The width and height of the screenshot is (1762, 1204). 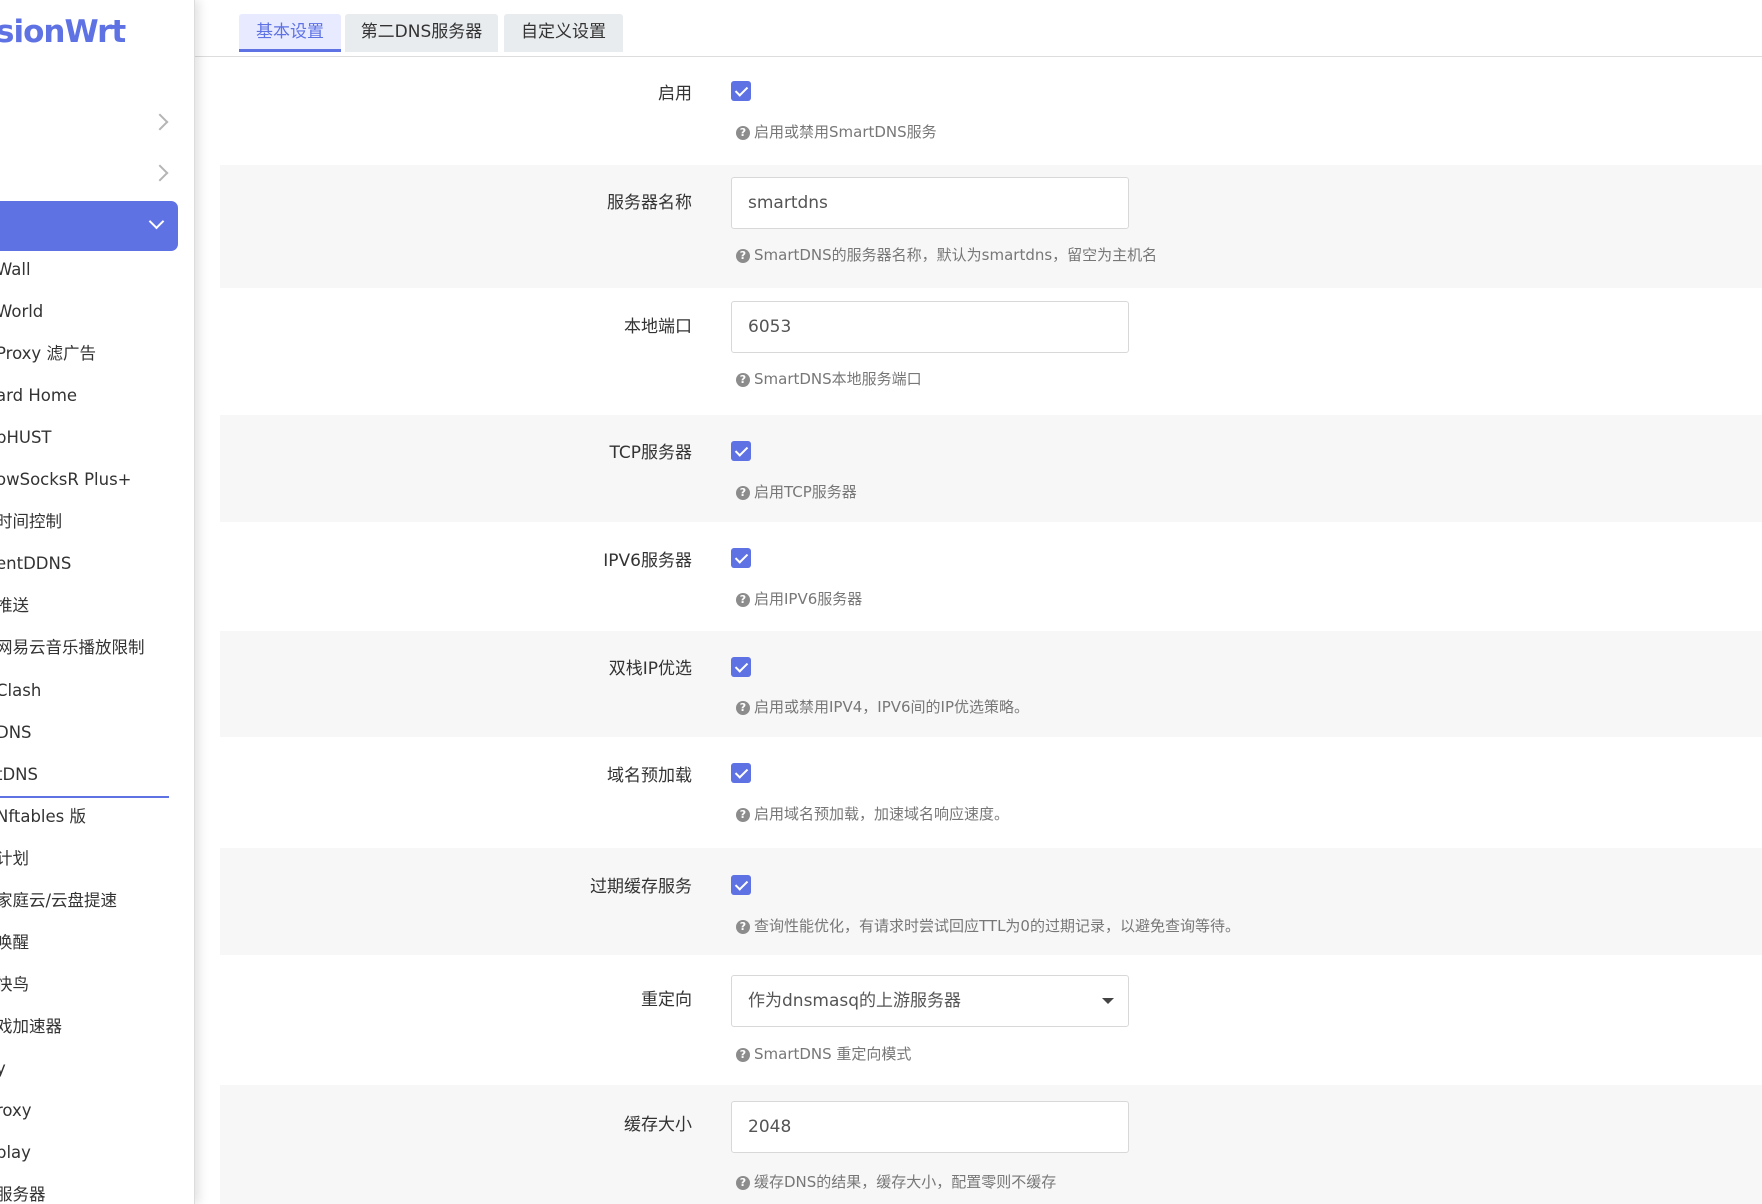 I want to click on prefetch-checkbox, so click(x=741, y=773).